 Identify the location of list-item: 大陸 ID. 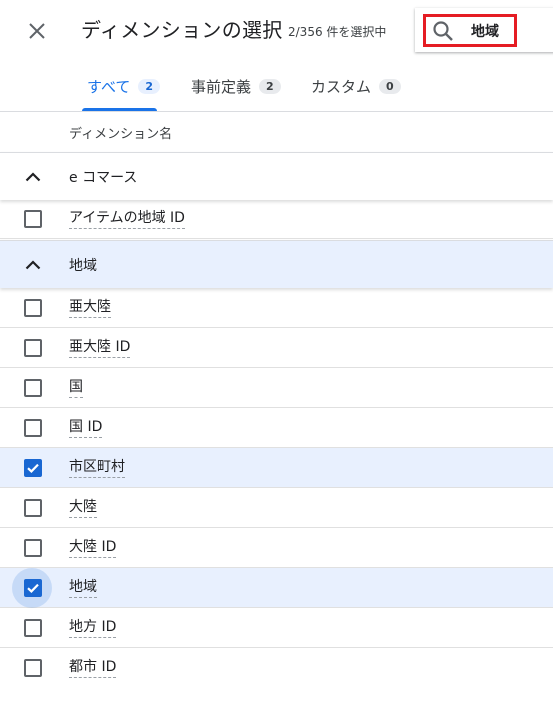
(276, 548).